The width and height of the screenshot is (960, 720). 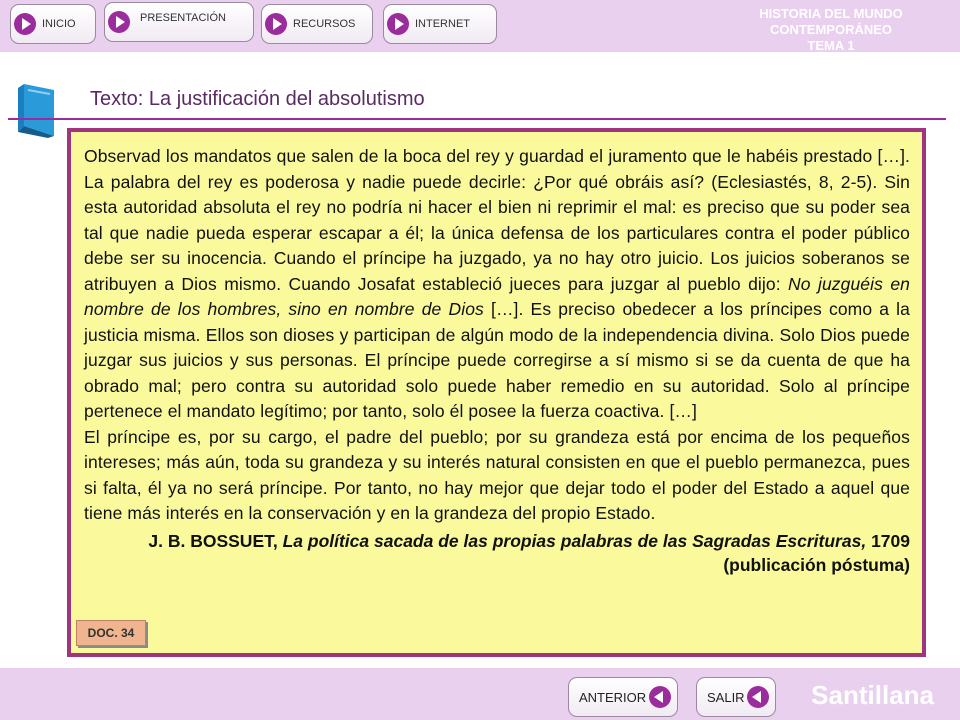 What do you see at coordinates (324, 24) in the screenshot?
I see `nav-recursos-label: RECURSOS` at bounding box center [324, 24].